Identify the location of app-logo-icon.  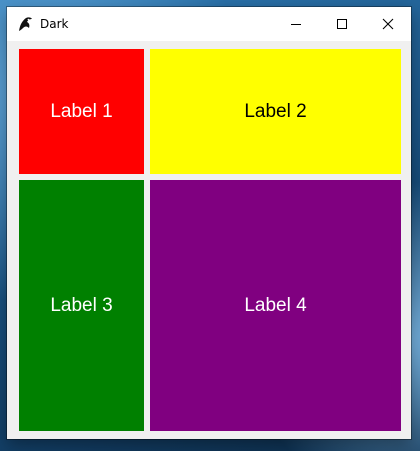
(25, 24).